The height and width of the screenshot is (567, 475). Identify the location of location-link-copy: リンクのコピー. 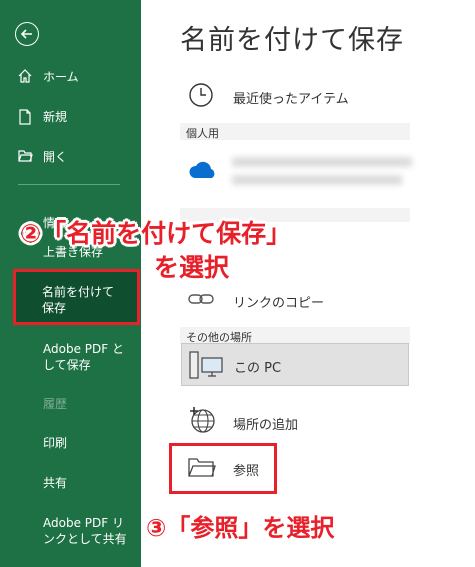
(295, 300).